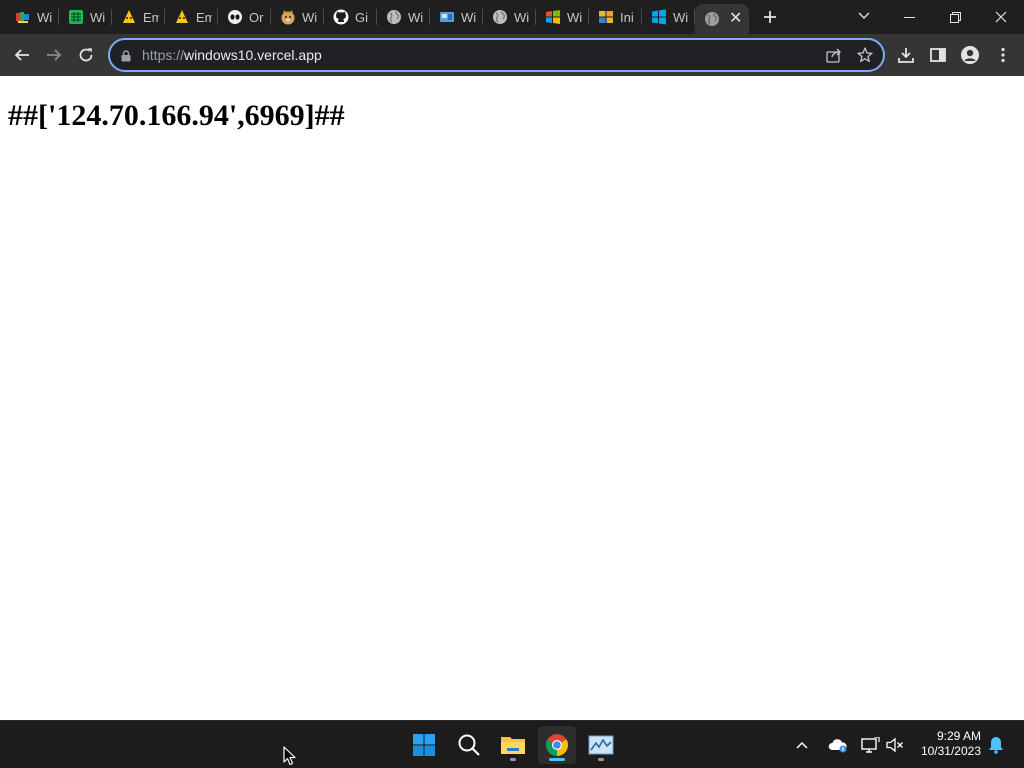 The image size is (1024, 768). What do you see at coordinates (288, 17) in the screenshot?
I see `doge-icon` at bounding box center [288, 17].